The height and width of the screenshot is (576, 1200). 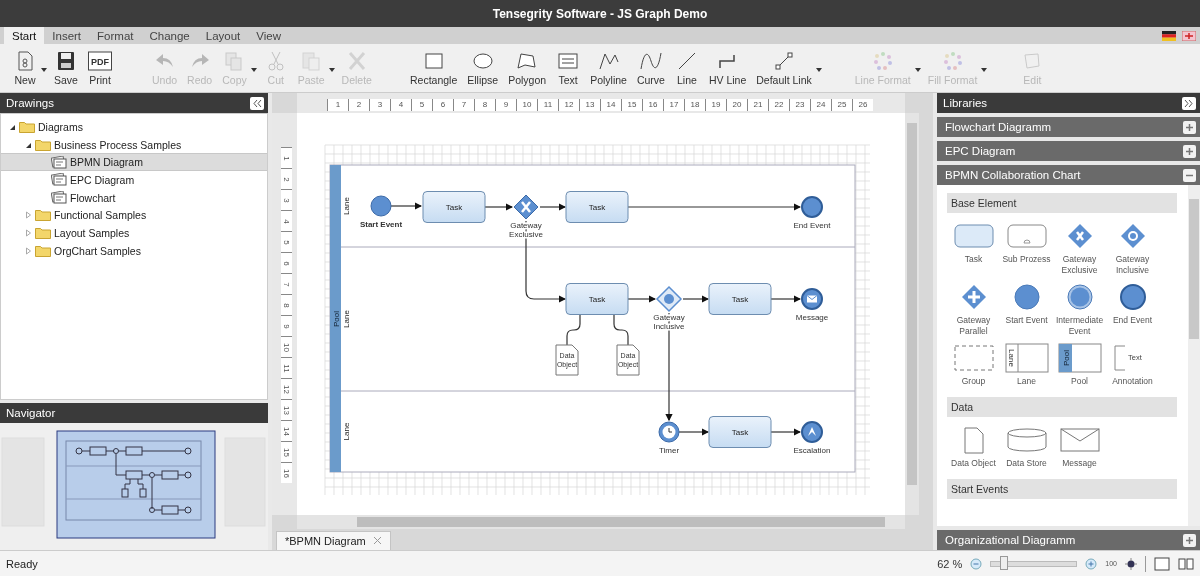 I want to click on close-icon, so click(x=377, y=540).